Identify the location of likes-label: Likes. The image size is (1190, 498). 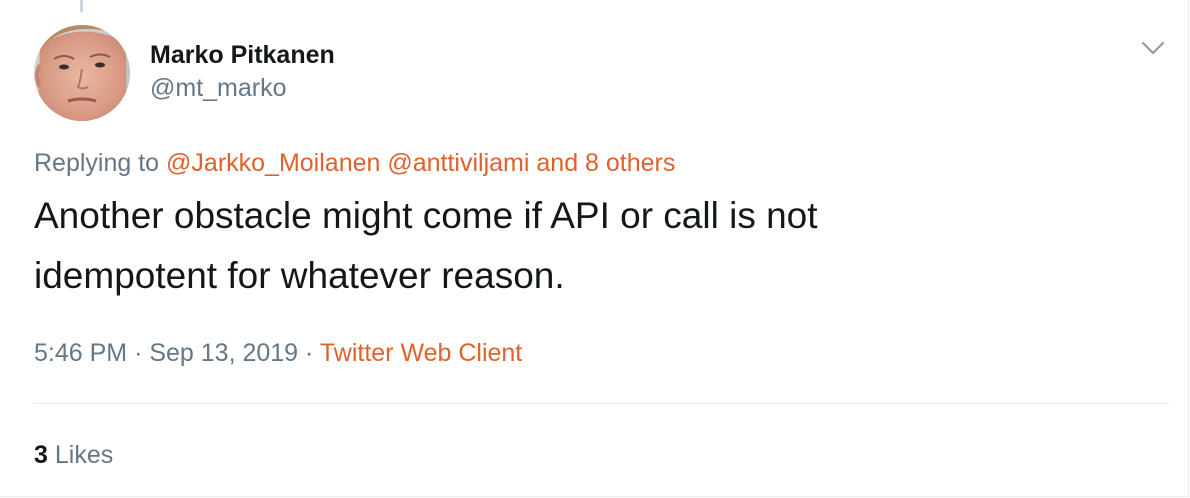
(84, 455).